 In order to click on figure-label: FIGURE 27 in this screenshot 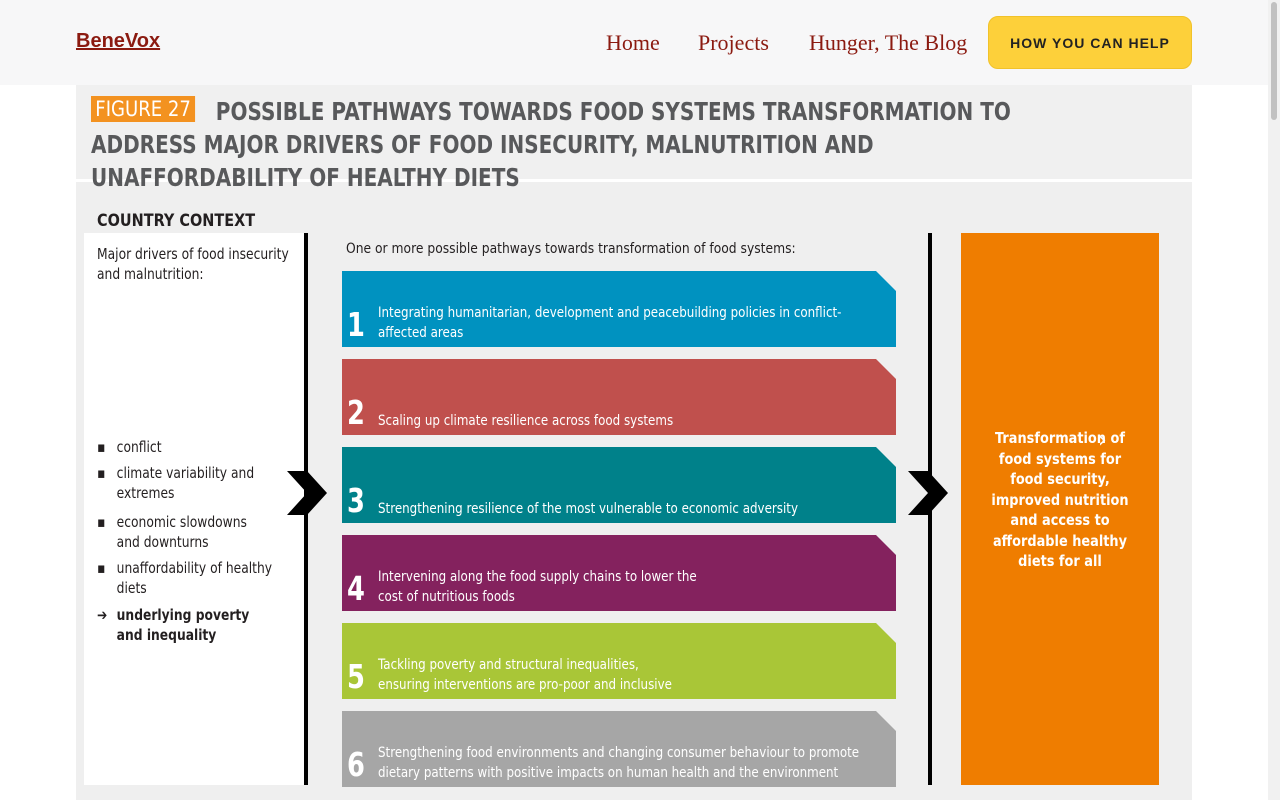, I will do `click(143, 109)`.